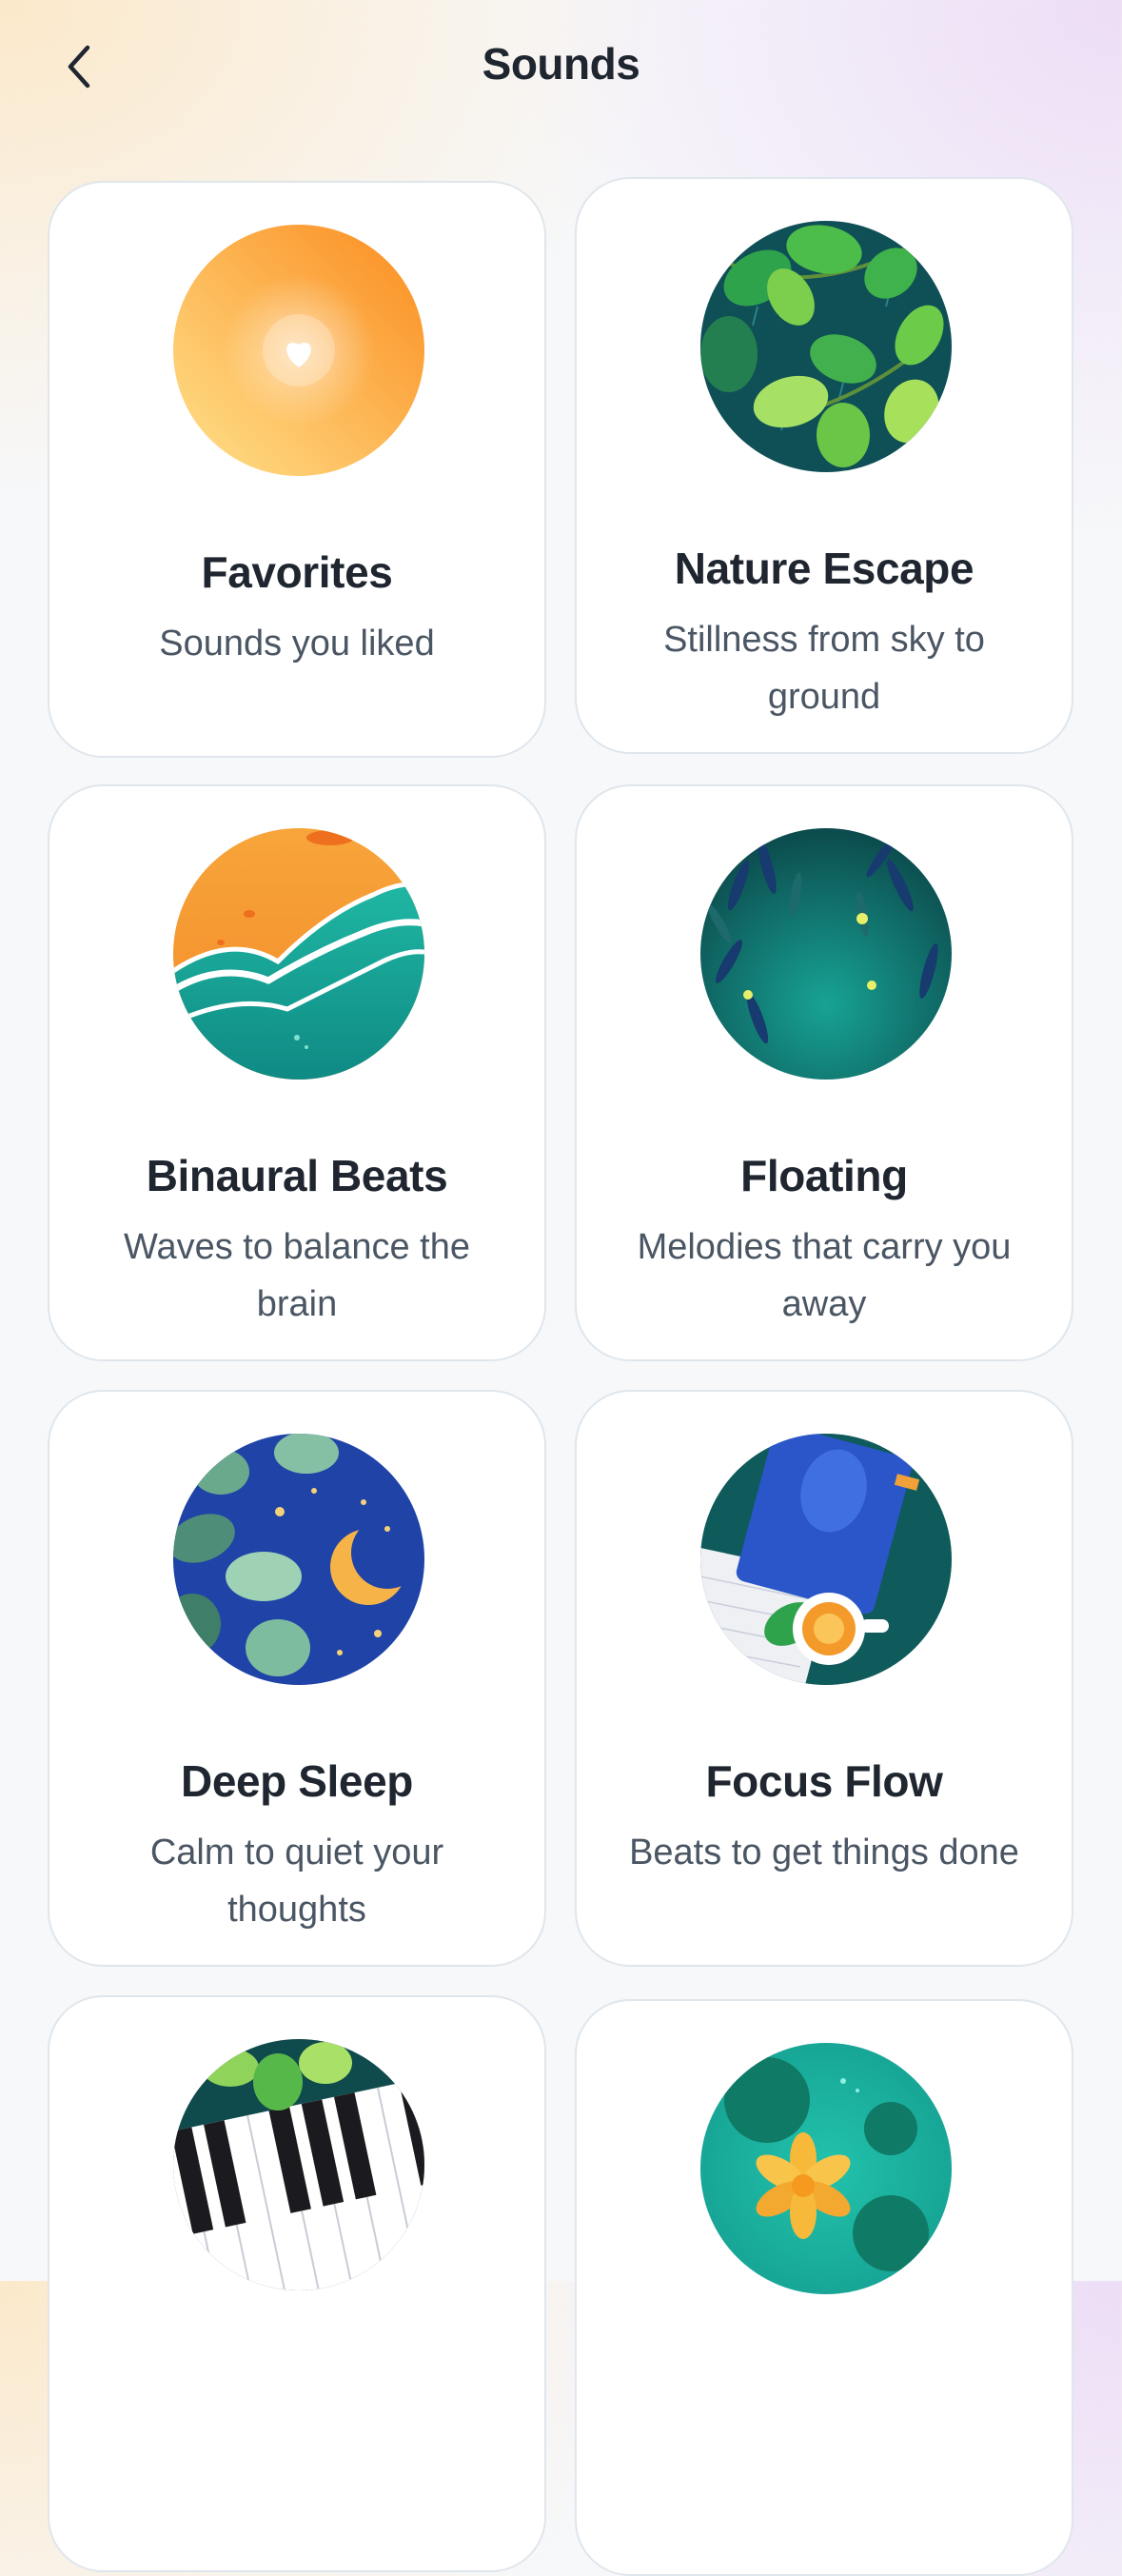  Describe the element at coordinates (298, 1559) in the screenshot. I see `moon-leaves-art` at that location.